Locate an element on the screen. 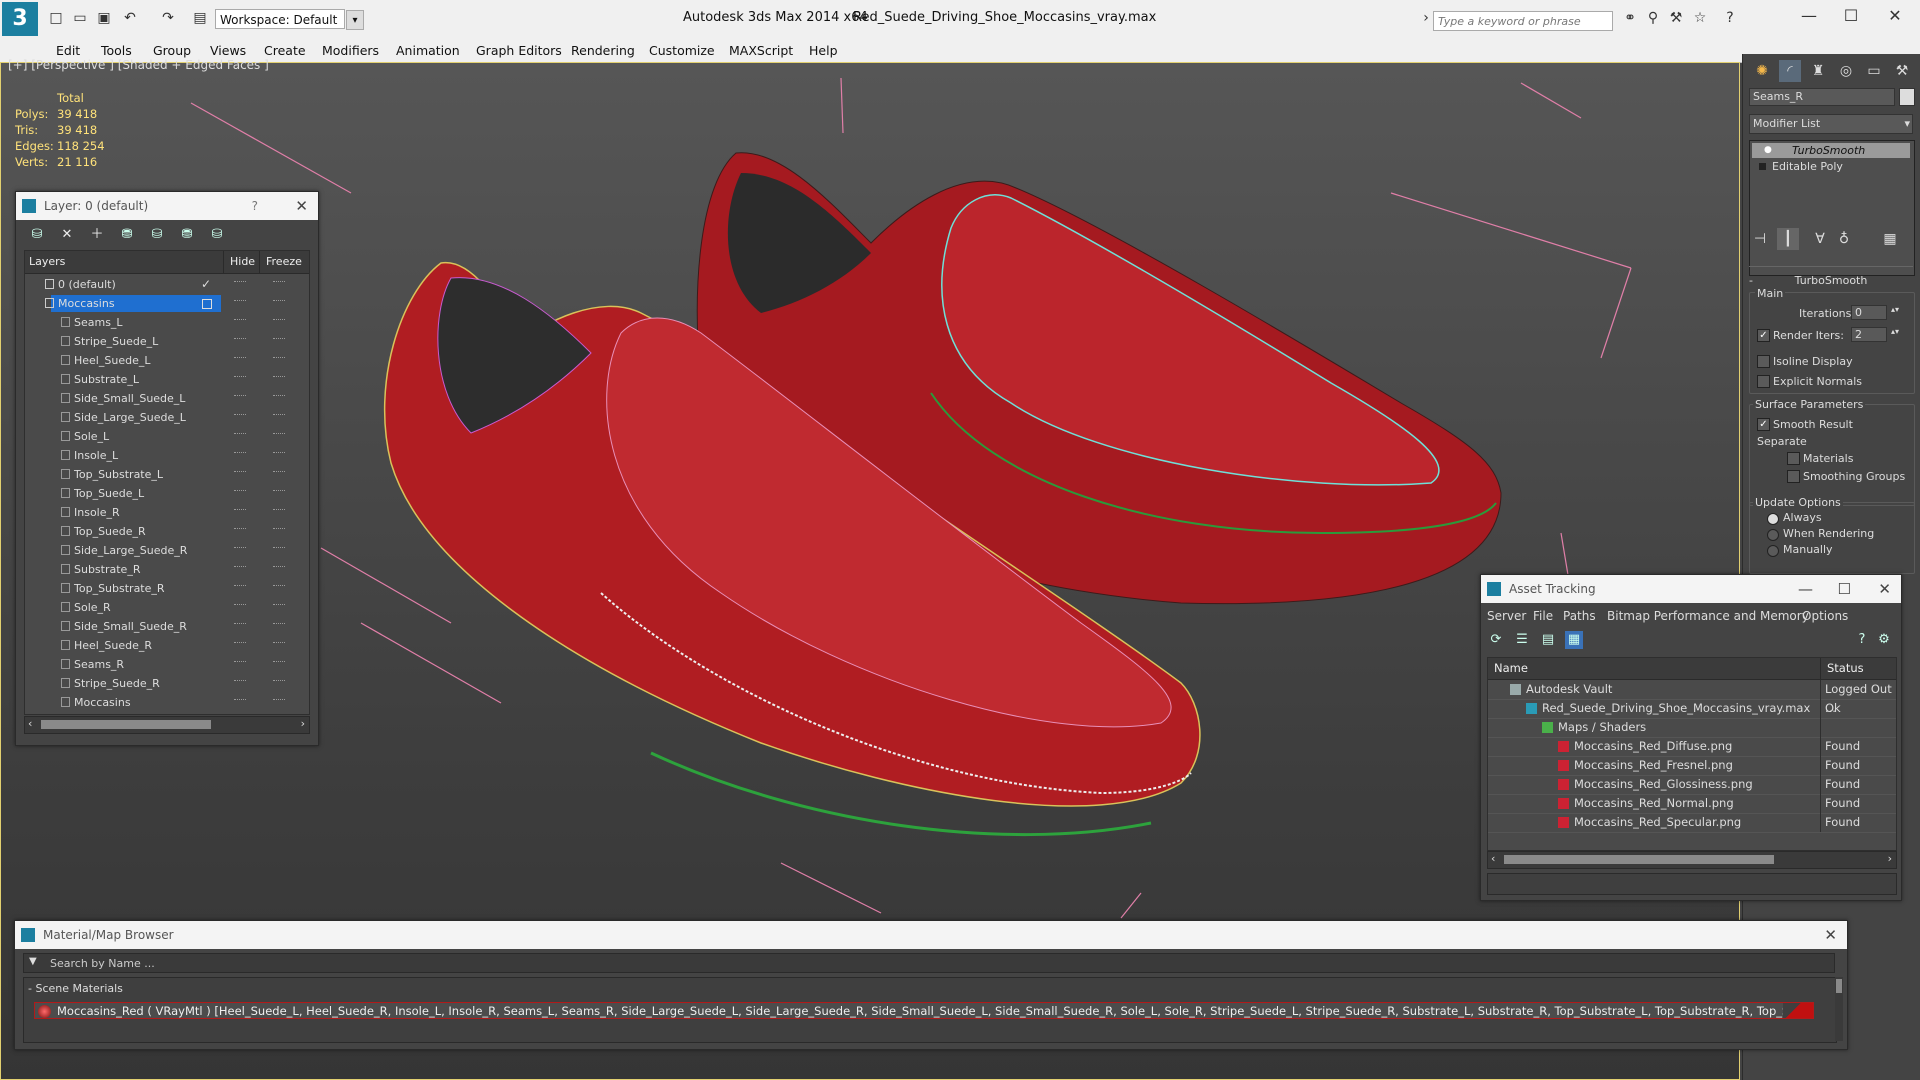 The image size is (1920, 1080). favorites-star-icon: ☆ is located at coordinates (1700, 18).